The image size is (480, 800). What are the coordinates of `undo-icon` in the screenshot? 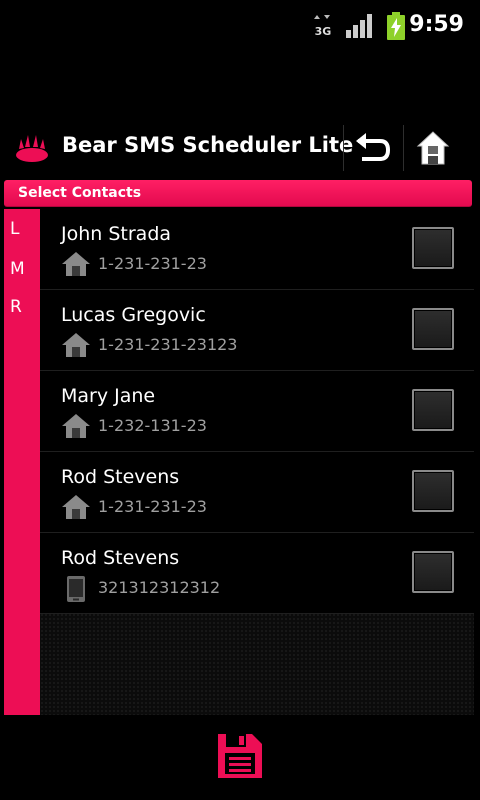 It's located at (373, 147).